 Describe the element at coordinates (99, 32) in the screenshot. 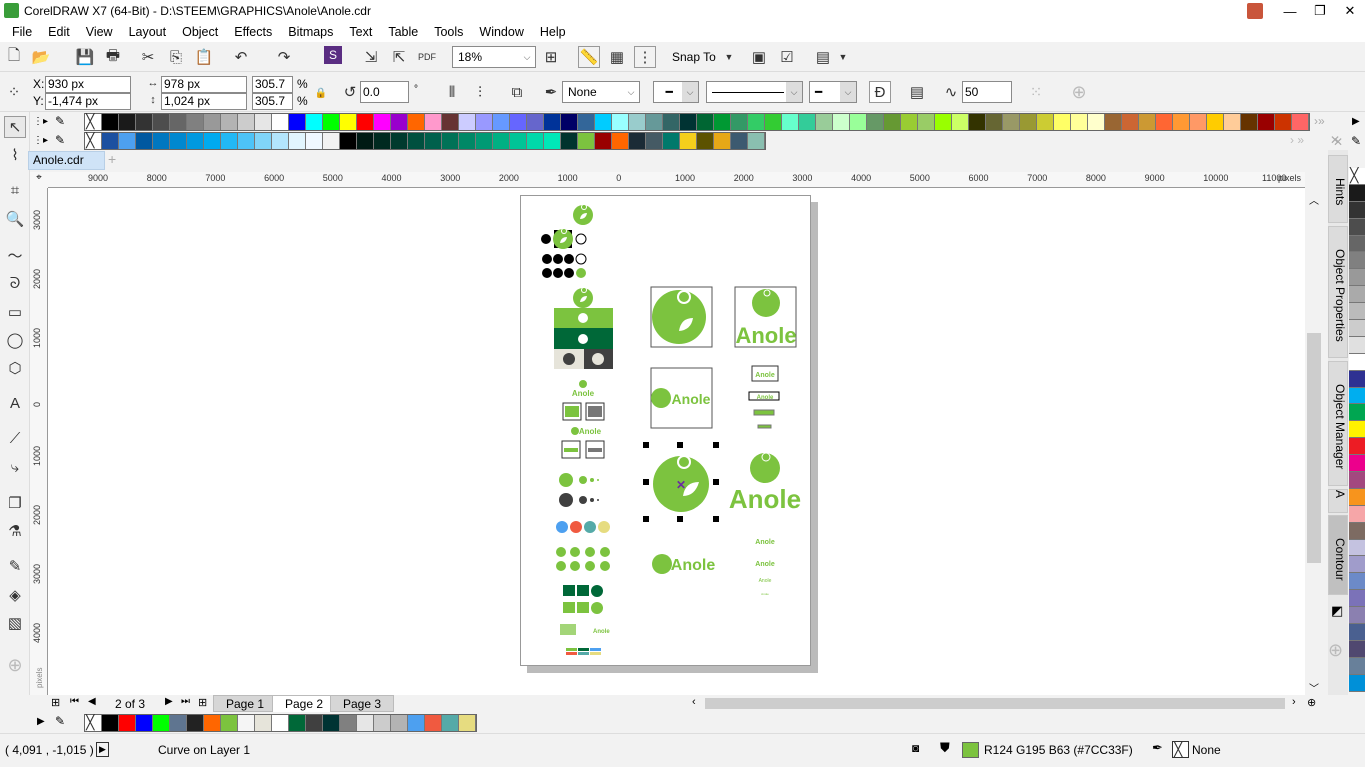

I see `menu-view: View` at that location.